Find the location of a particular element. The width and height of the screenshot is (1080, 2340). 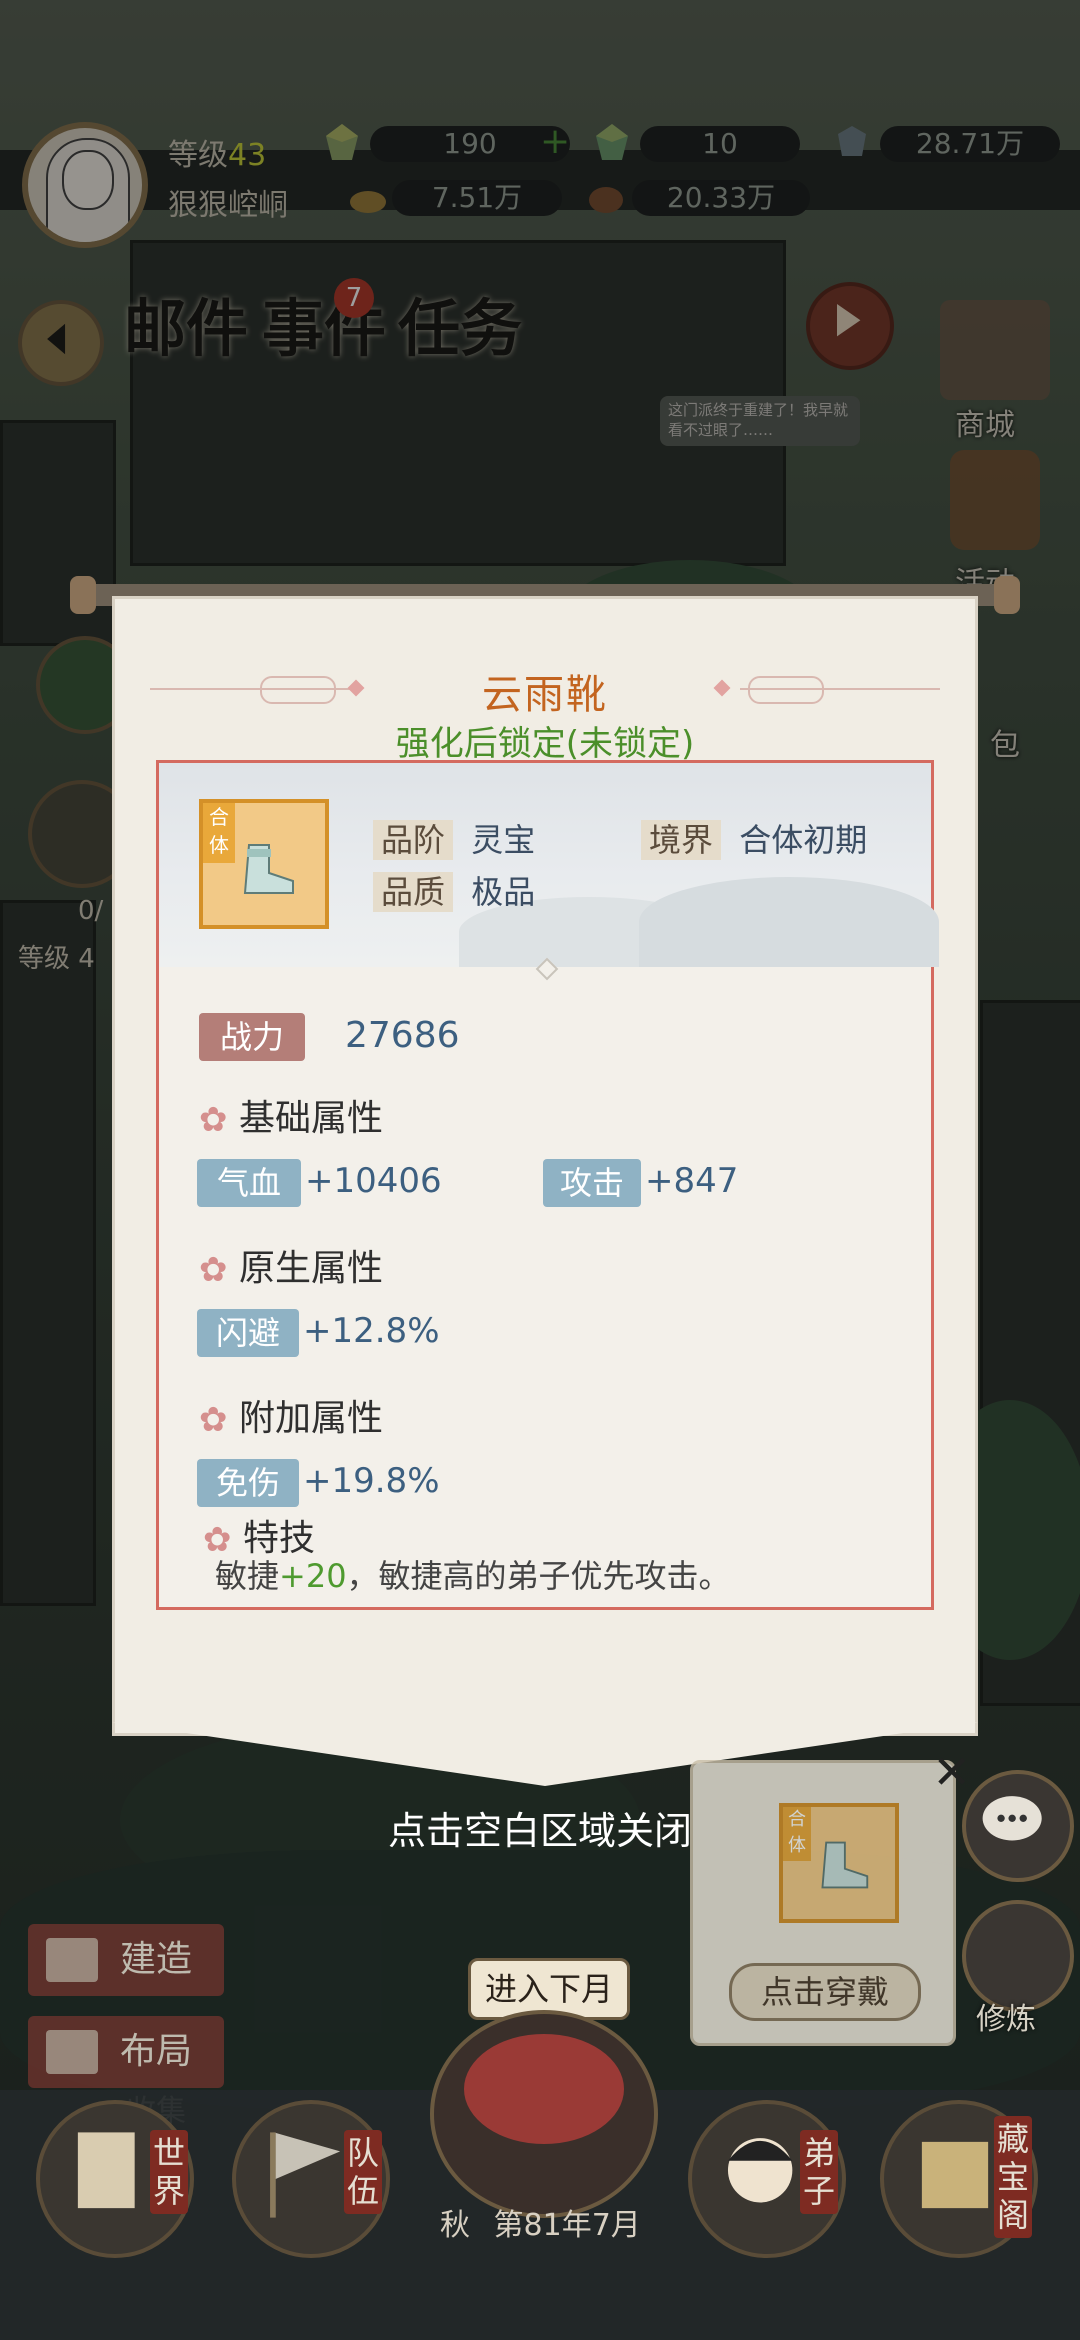

equip-slot: 合体 is located at coordinates (839, 1863).